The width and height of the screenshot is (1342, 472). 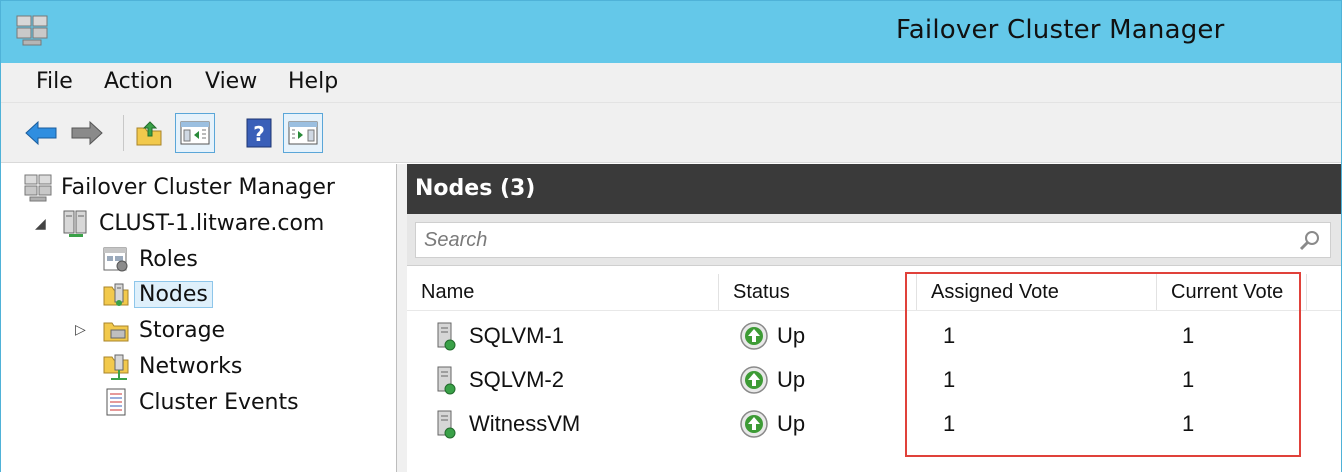 I want to click on tree-item-cluster-events: Cluster Events, so click(x=200, y=402).